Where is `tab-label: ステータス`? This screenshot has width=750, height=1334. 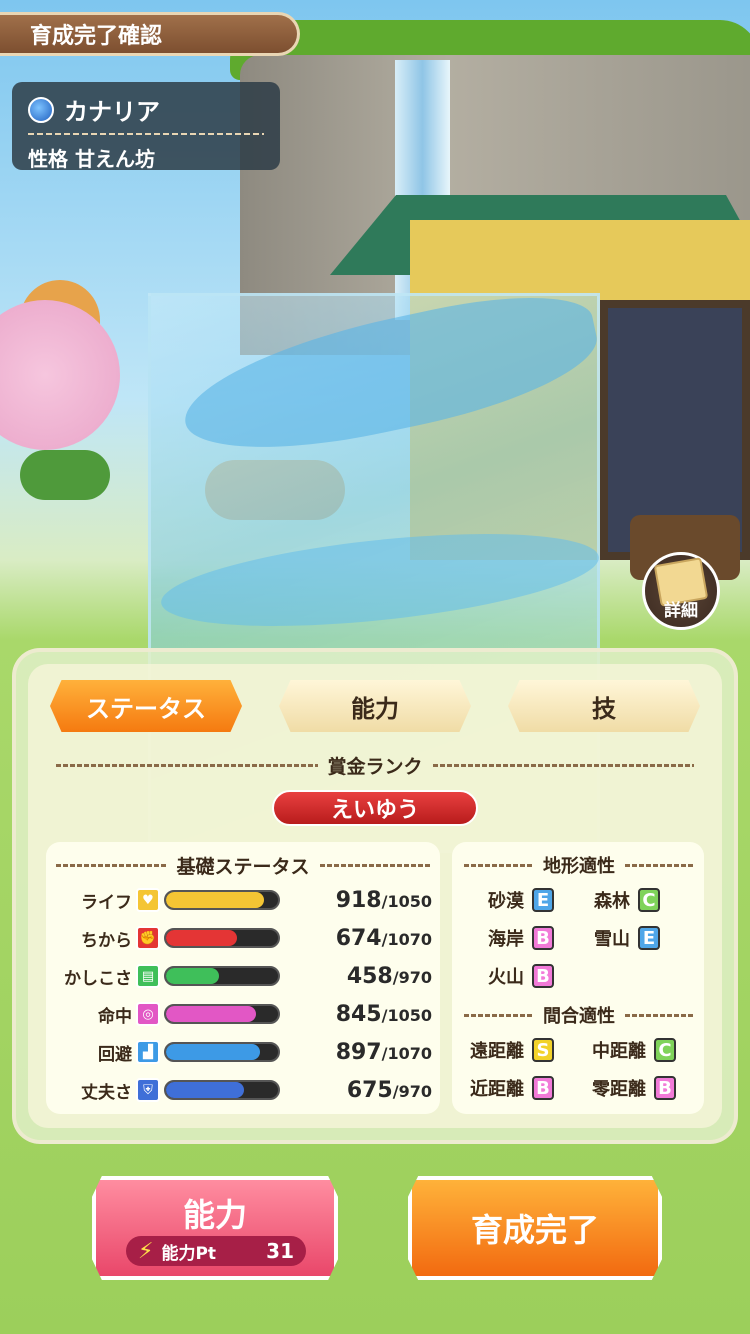
tab-label: ステータス is located at coordinates (146, 708).